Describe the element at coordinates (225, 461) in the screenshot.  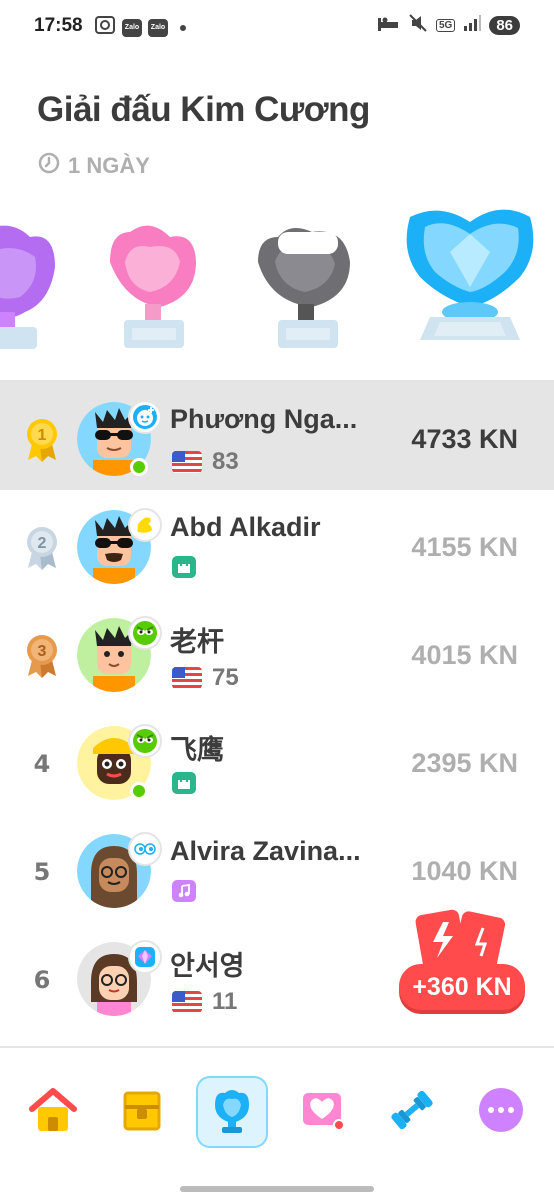
I see `streak-count: 83` at that location.